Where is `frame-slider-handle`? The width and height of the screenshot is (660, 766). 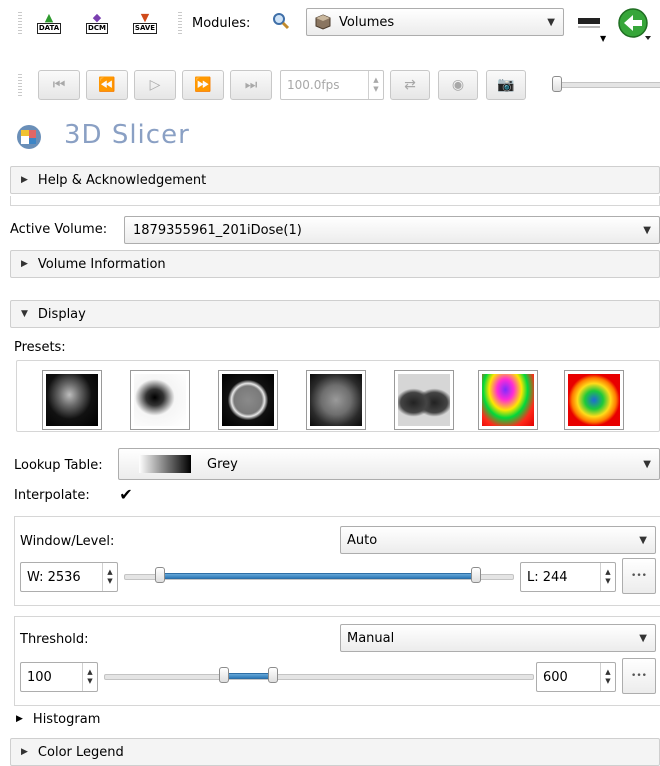 frame-slider-handle is located at coordinates (557, 84).